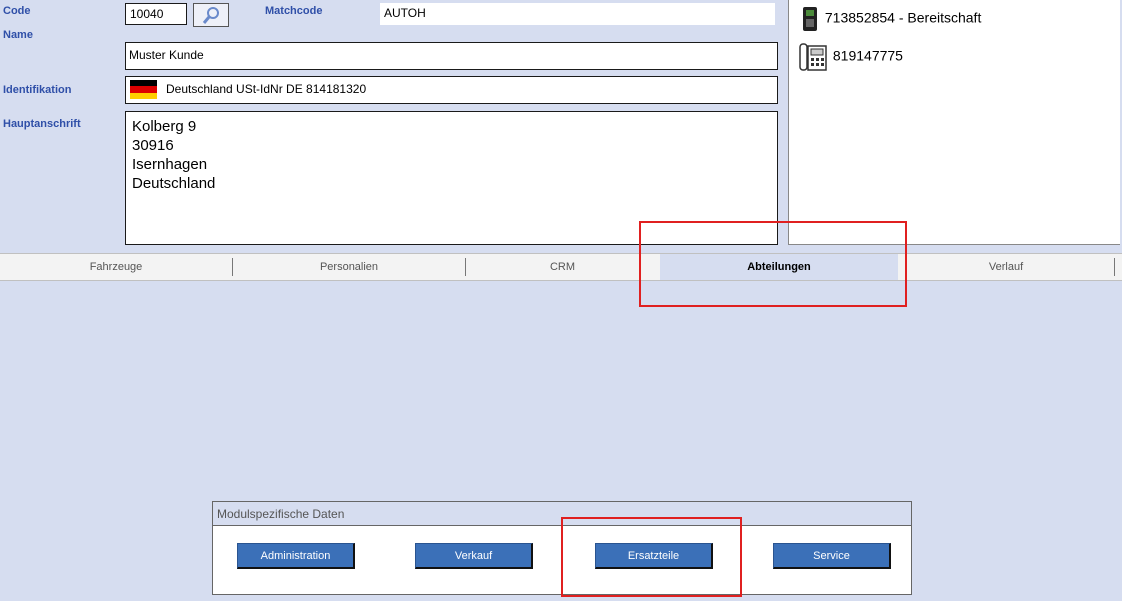 The width and height of the screenshot is (1122, 601). I want to click on tab-crm: CRM, so click(562, 267).